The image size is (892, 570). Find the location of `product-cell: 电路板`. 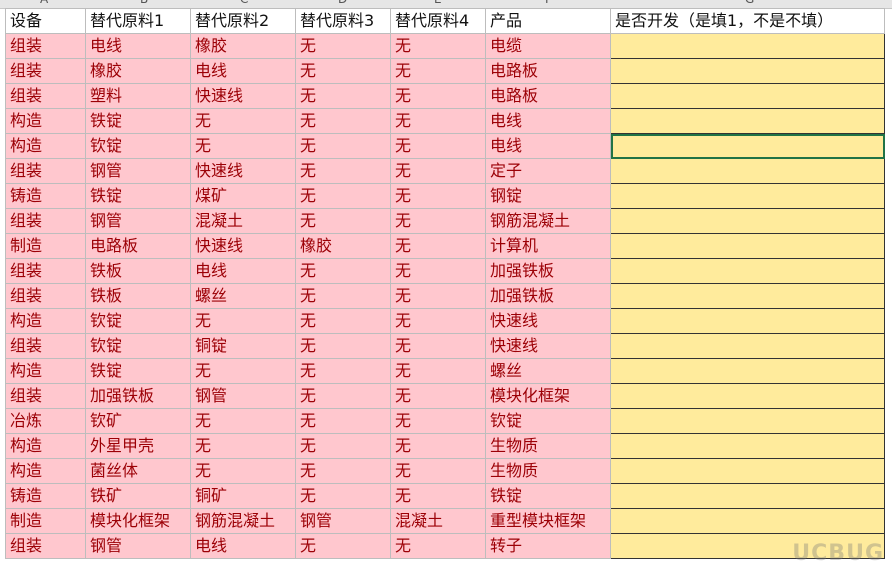

product-cell: 电路板 is located at coordinates (548, 96).